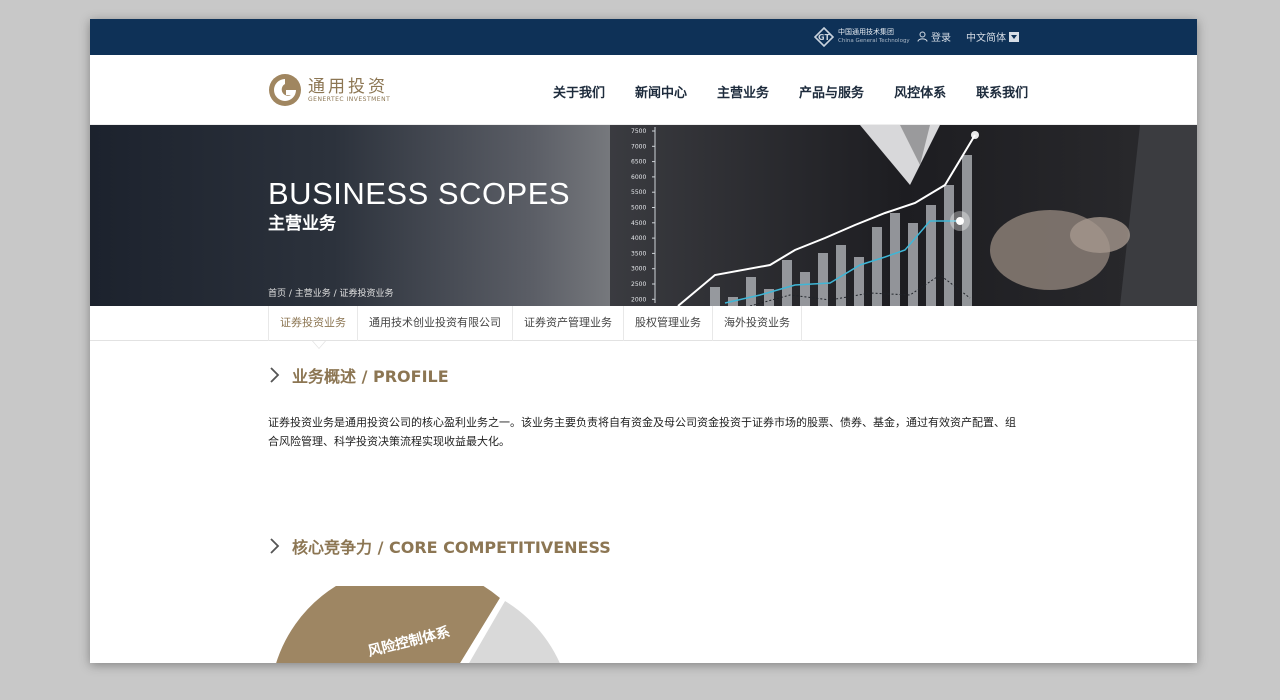 This screenshot has height=700, width=1280. What do you see at coordinates (638, 269) in the screenshot?
I see `chart-tick-label: 3000` at bounding box center [638, 269].